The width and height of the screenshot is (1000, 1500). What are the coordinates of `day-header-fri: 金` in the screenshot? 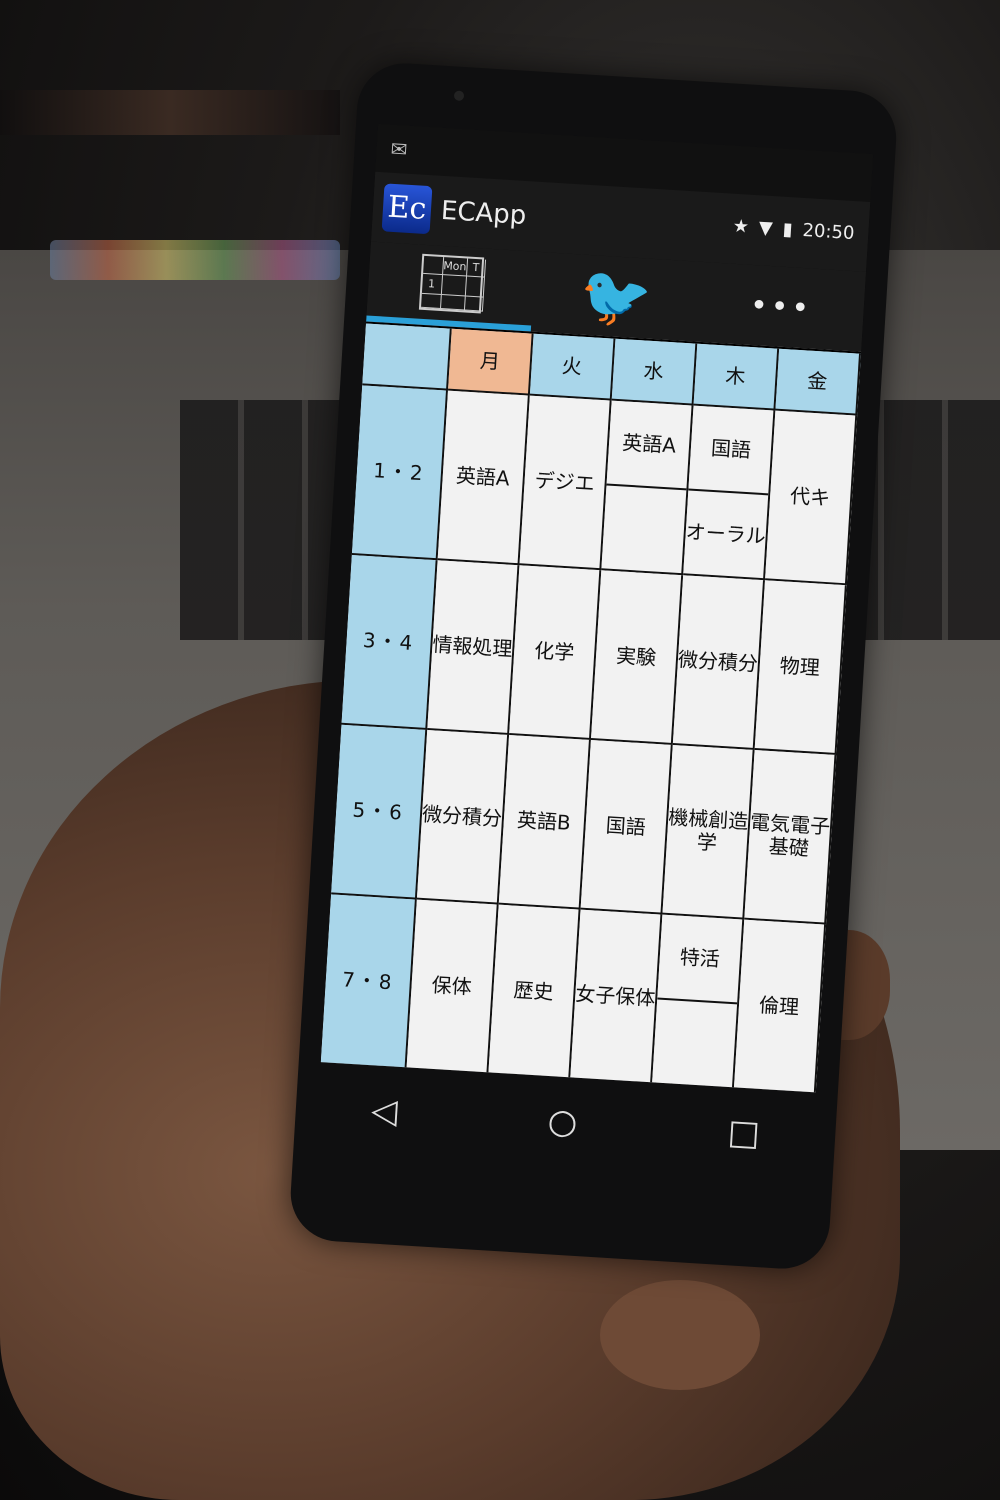 It's located at (818, 382).